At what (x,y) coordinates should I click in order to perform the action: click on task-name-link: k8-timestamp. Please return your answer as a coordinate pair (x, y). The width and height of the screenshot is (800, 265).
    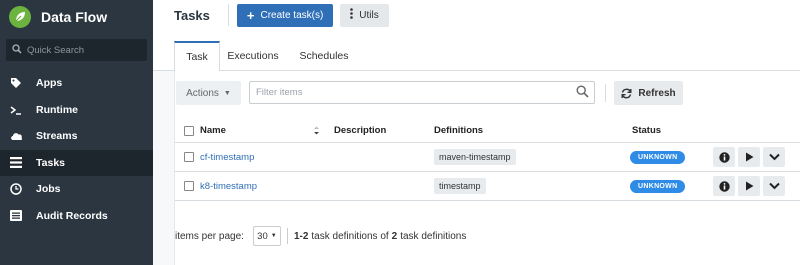
    Looking at the image, I should click on (228, 186).